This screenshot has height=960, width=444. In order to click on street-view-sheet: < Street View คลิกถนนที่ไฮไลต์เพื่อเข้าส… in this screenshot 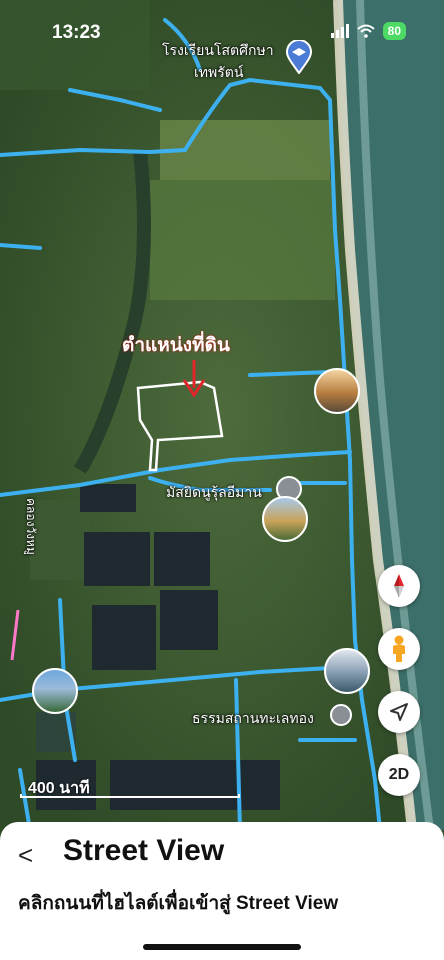, I will do `click(222, 891)`.